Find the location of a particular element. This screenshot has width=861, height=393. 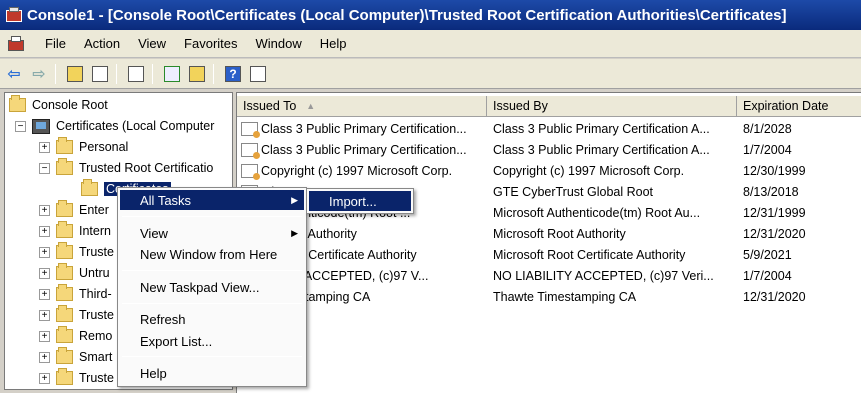

column-label: Expiration Date is located at coordinates (786, 106).